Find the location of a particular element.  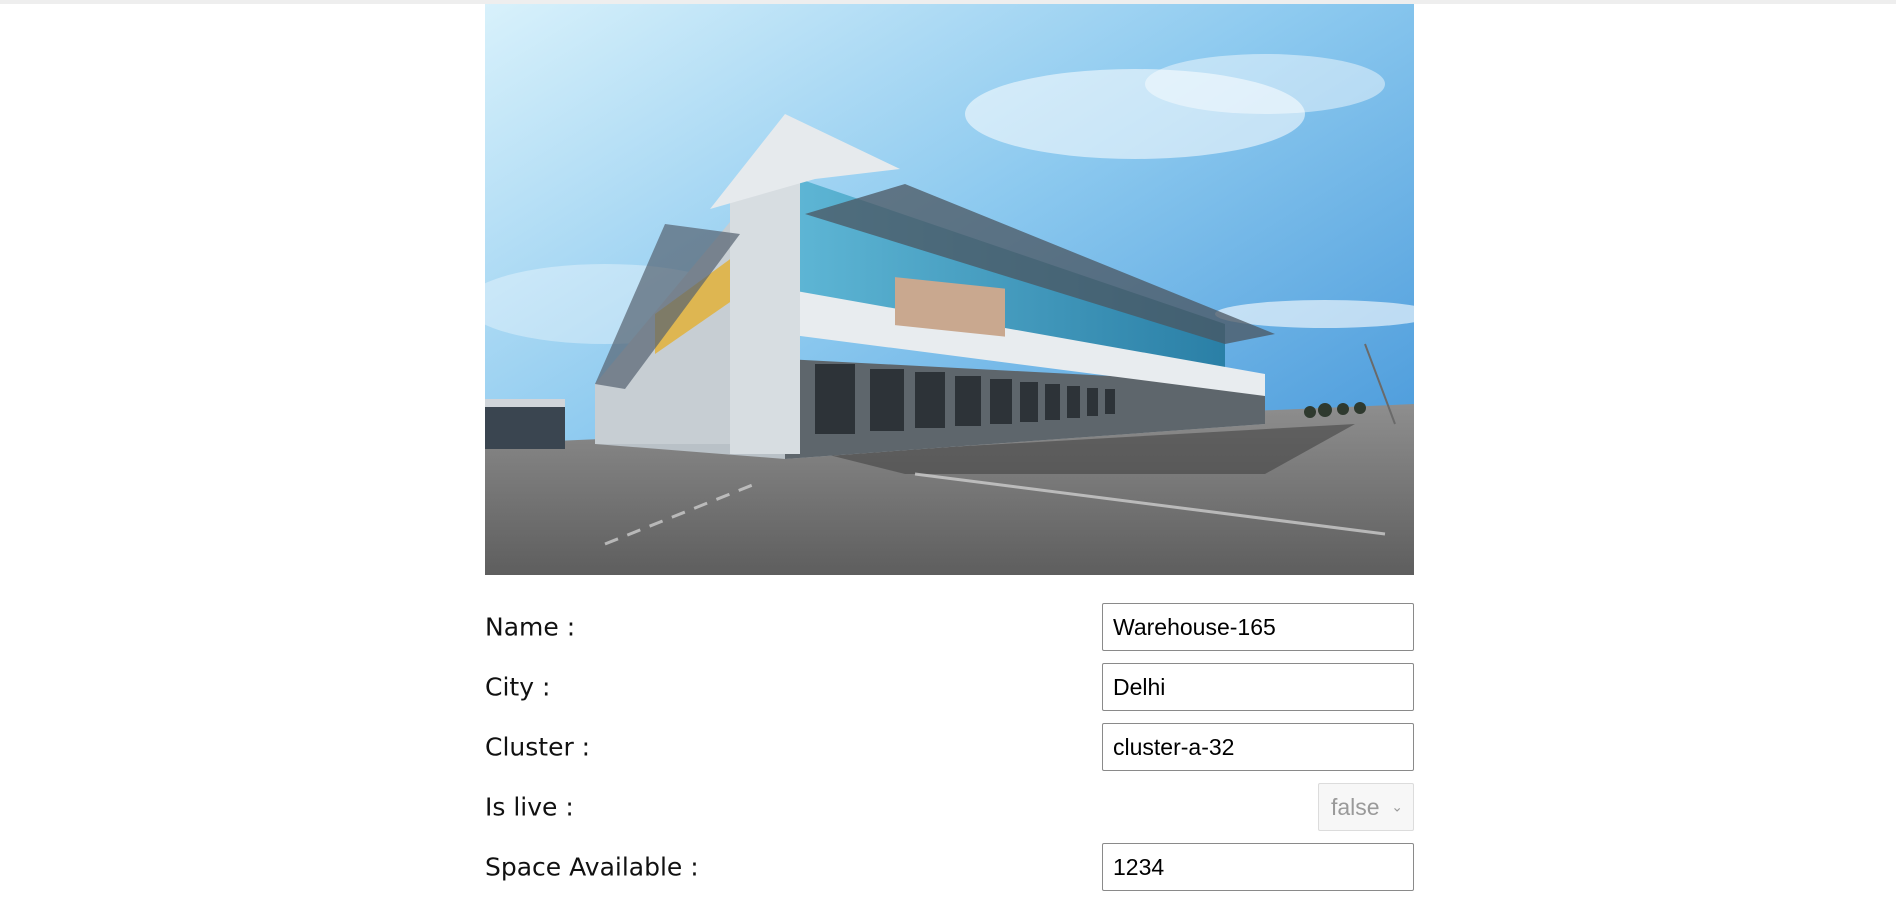

is-live-select: false ⌄ is located at coordinates (1366, 807).